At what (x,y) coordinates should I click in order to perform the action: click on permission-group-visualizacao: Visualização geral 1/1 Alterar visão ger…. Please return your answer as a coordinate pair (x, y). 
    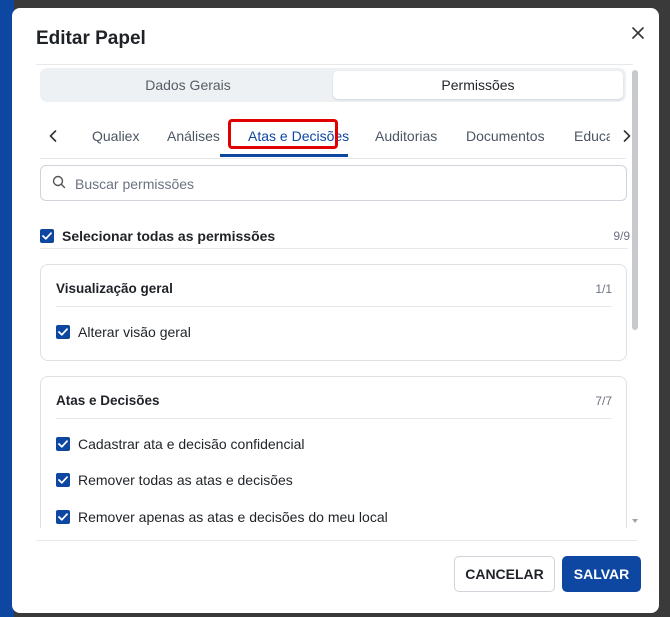
    Looking at the image, I should click on (333, 312).